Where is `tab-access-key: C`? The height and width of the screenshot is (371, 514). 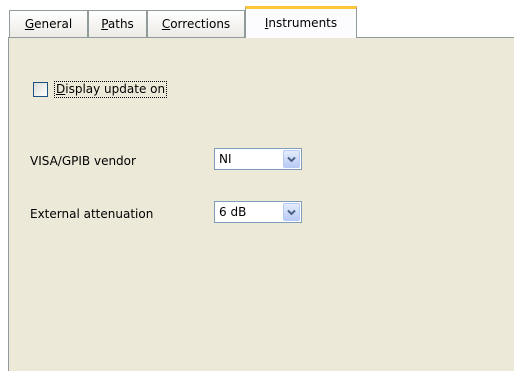 tab-access-key: C is located at coordinates (166, 24).